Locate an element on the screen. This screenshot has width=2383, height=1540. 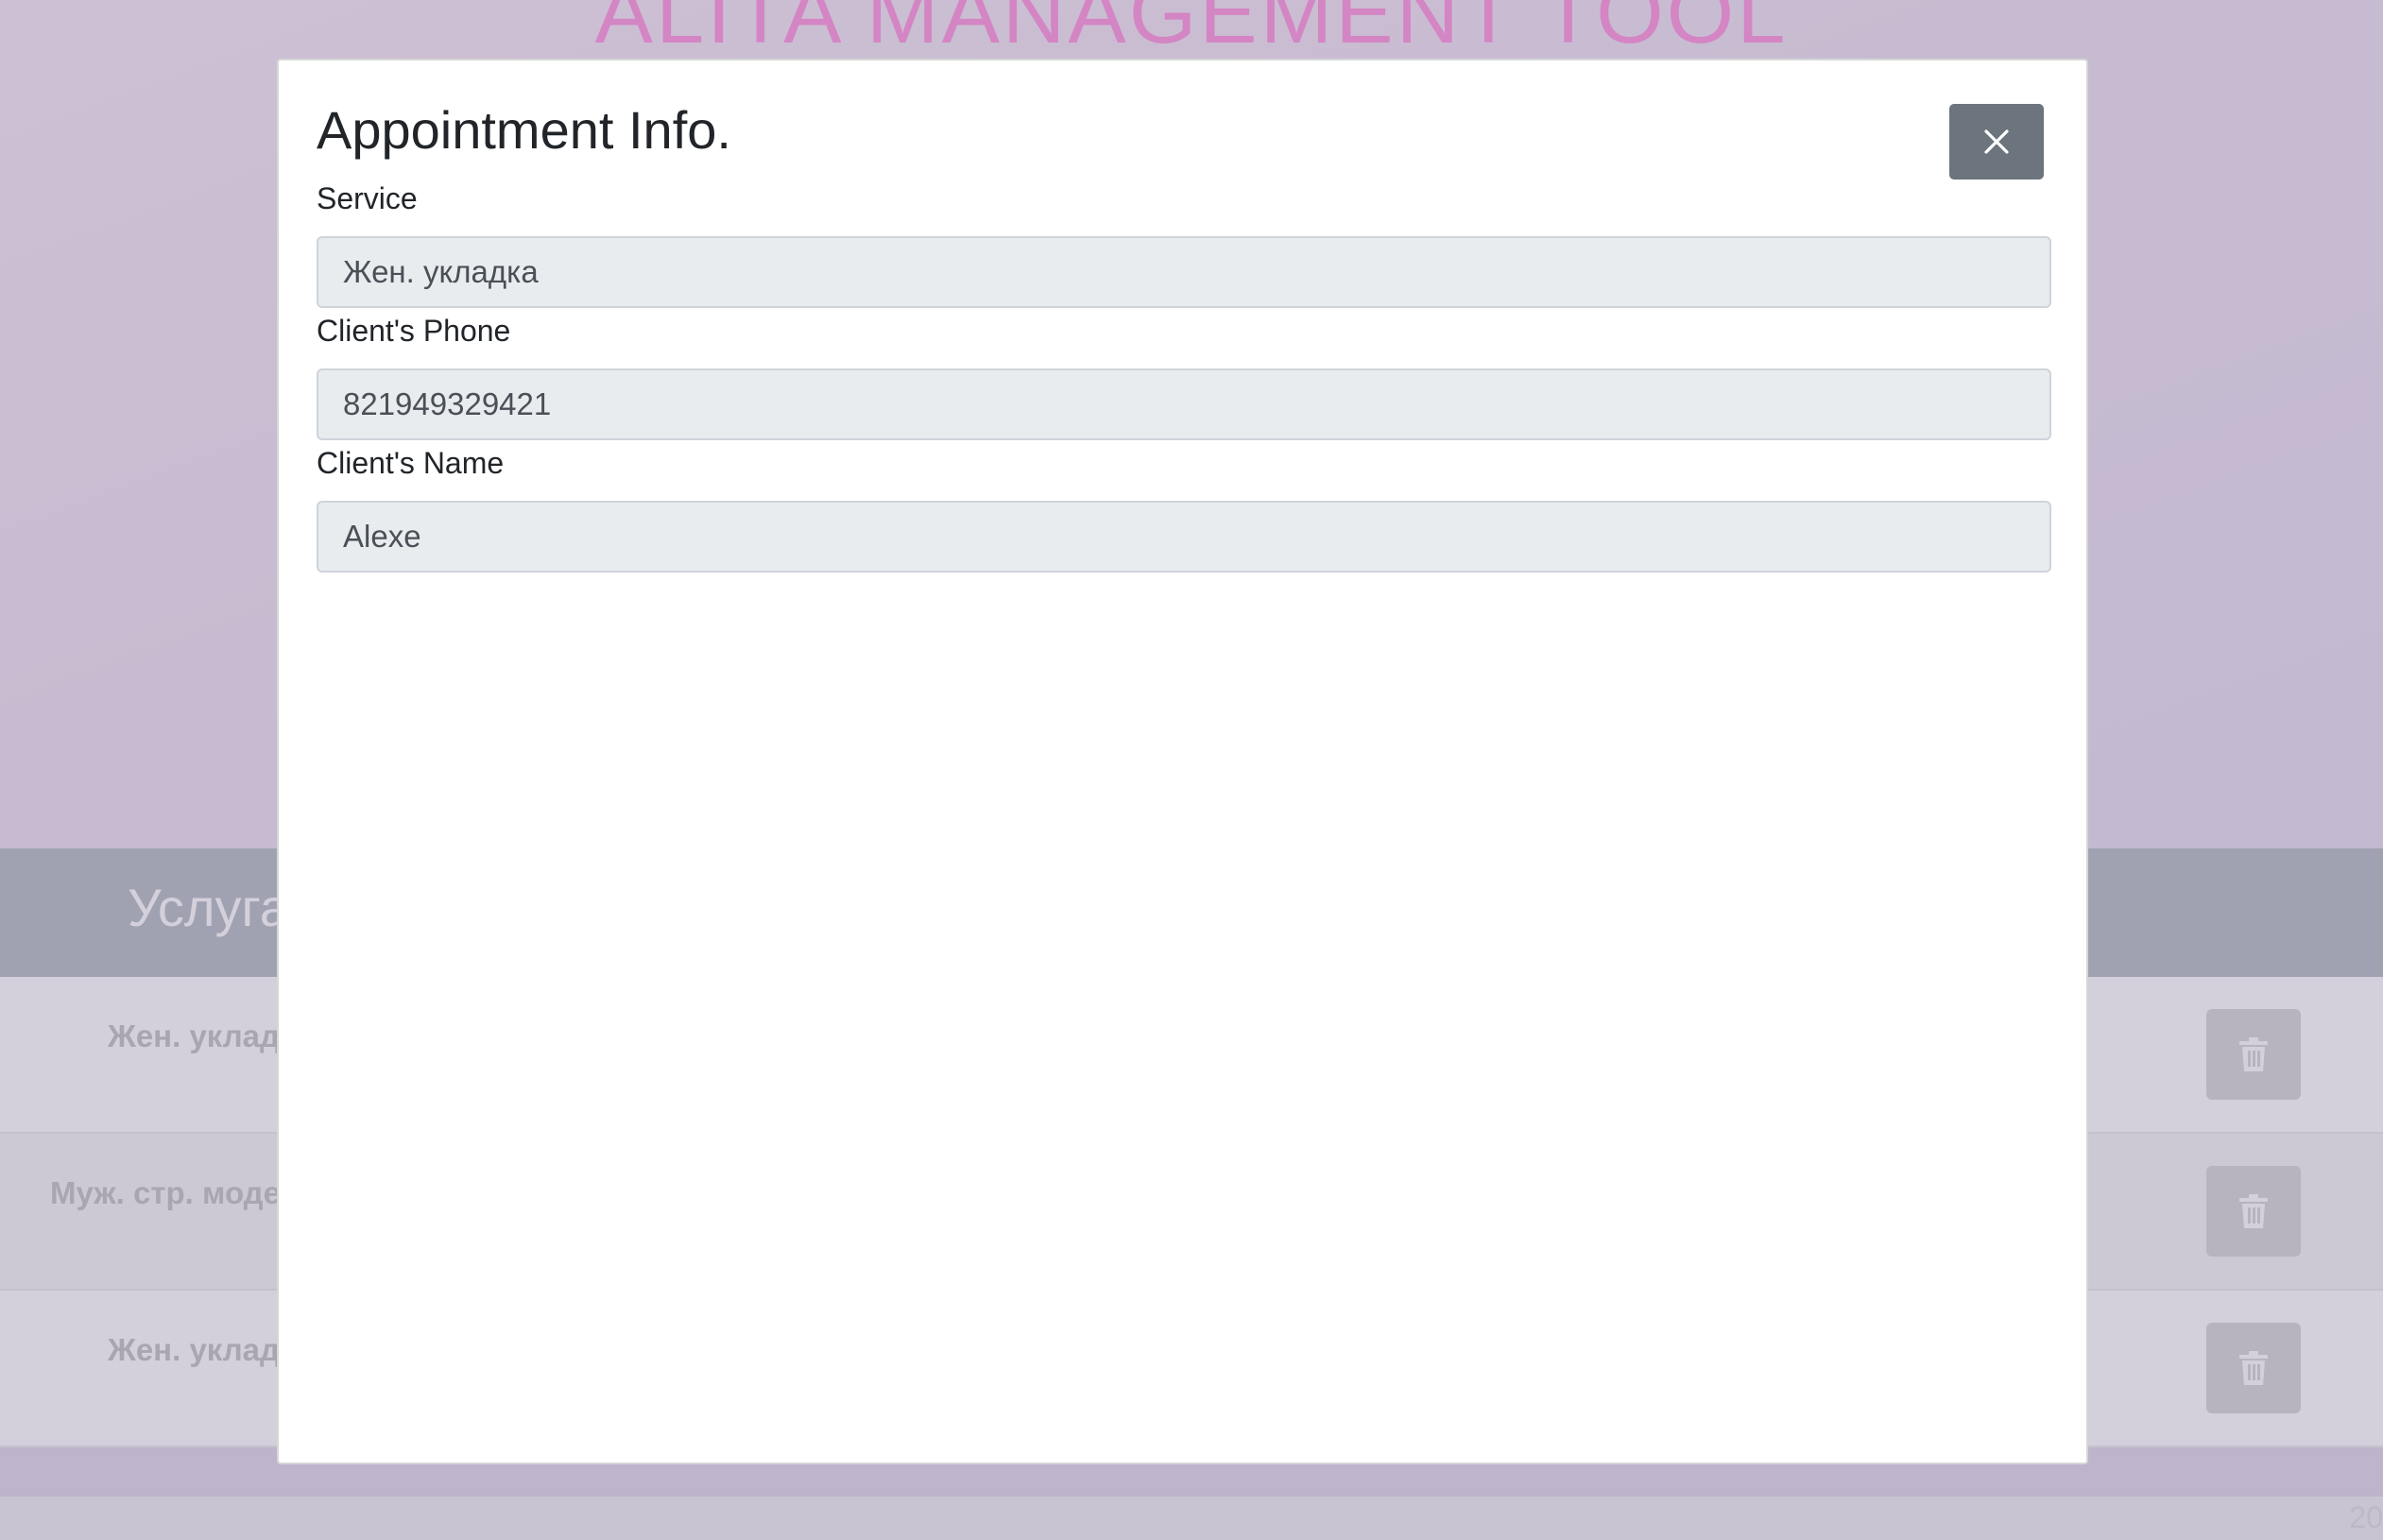
client-name-input is located at coordinates (1184, 537).